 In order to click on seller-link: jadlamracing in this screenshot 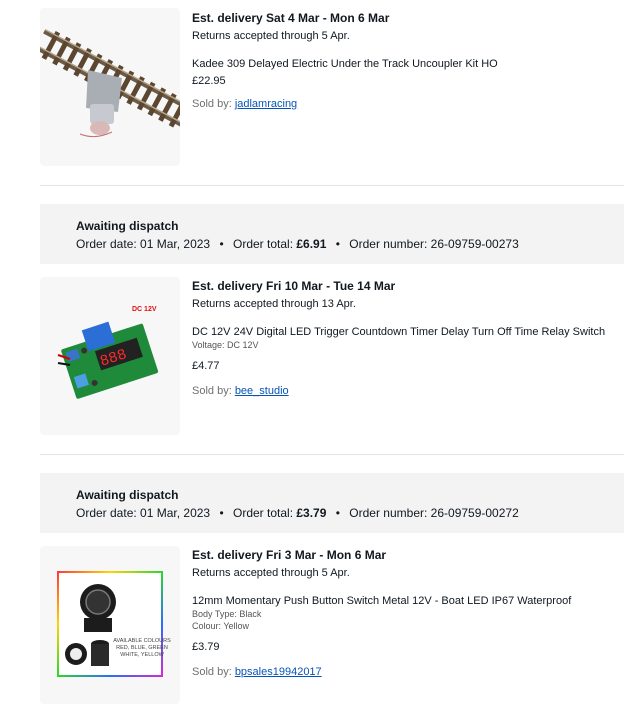, I will do `click(266, 104)`.